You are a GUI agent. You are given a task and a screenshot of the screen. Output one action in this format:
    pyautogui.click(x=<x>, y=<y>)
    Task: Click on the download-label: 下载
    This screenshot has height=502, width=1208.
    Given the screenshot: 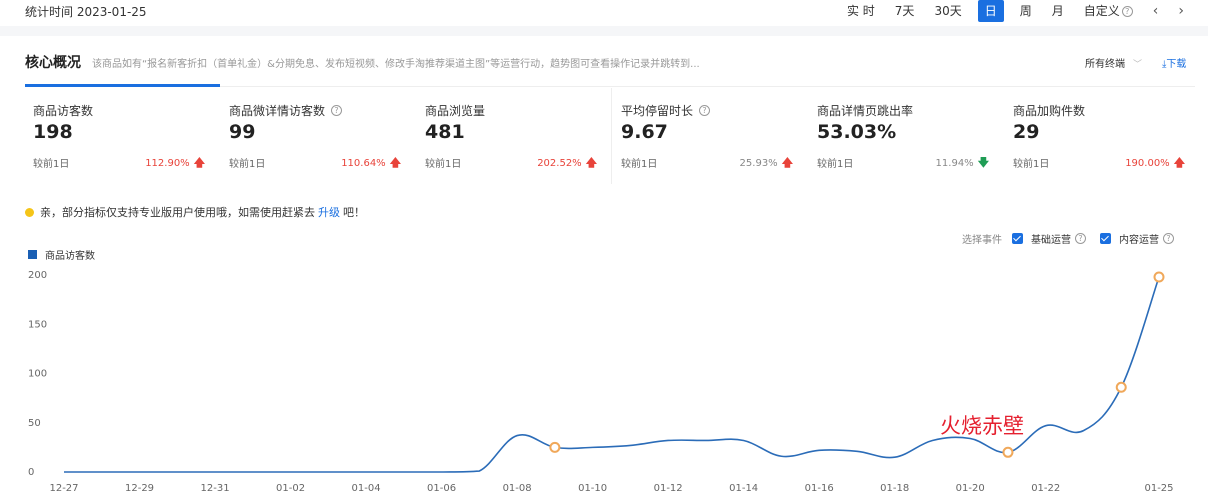 What is the action you would take?
    pyautogui.click(x=1176, y=64)
    